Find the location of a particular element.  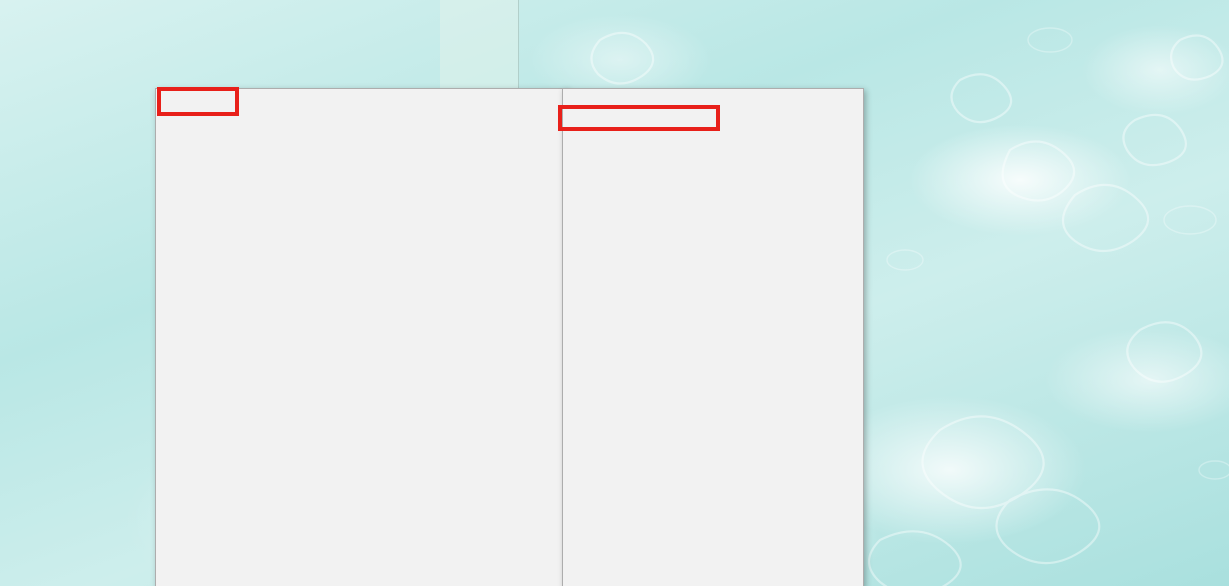

code-editor is located at coordinates (834, 47).